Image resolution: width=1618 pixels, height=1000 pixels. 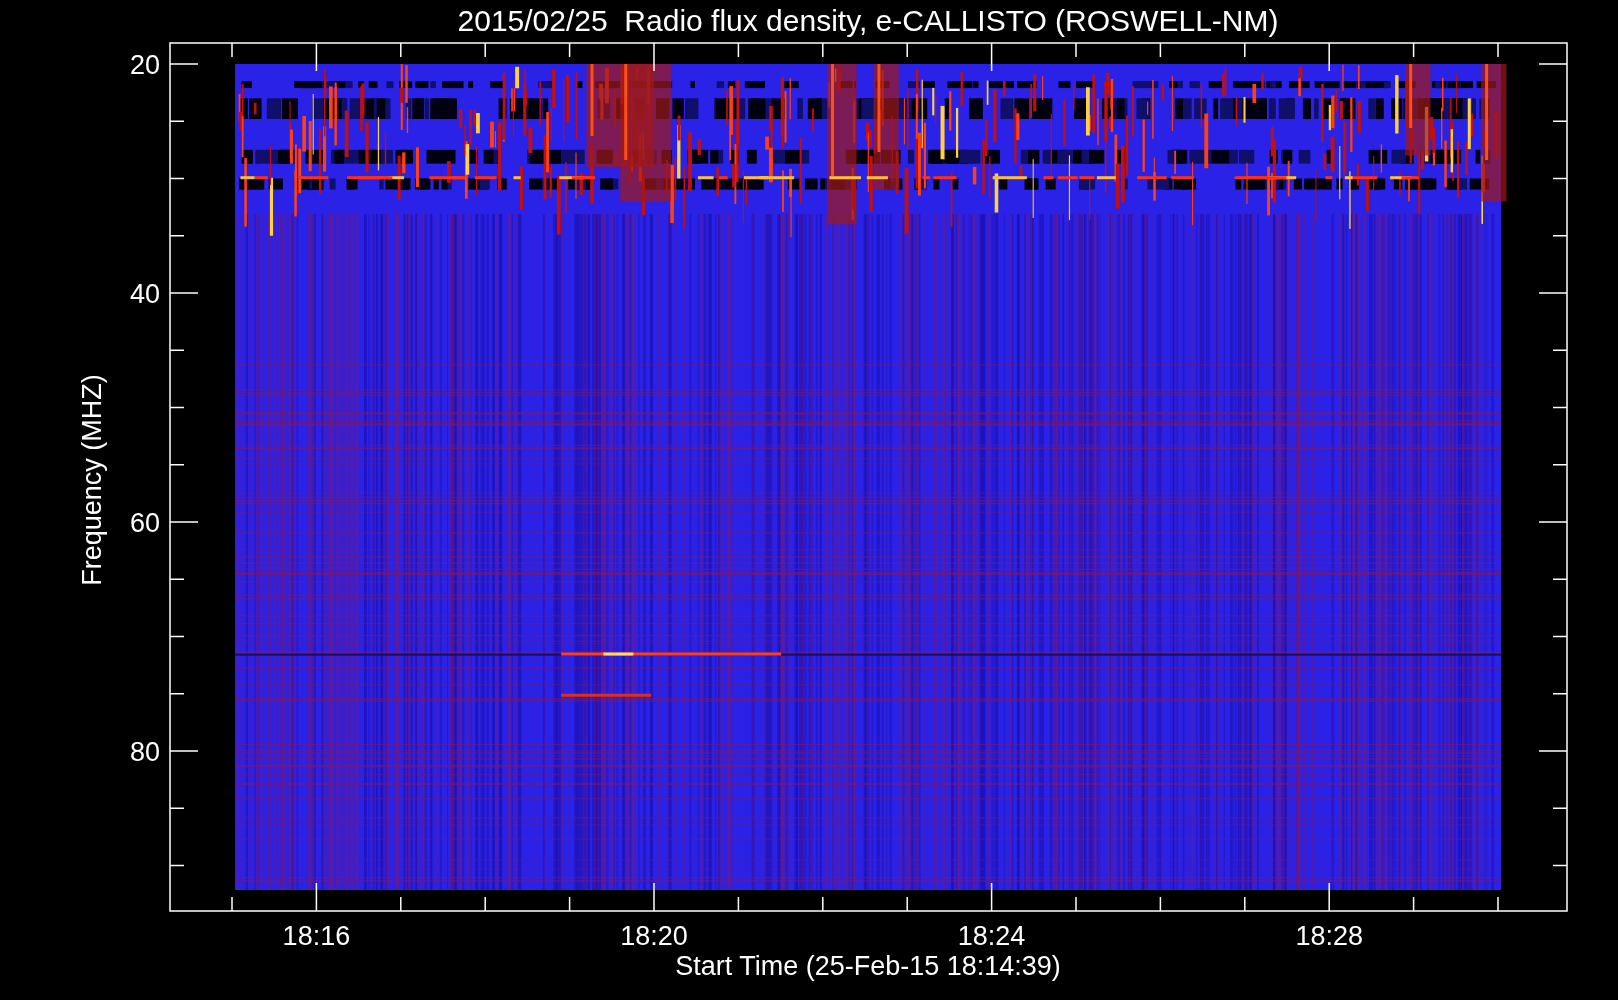 What do you see at coordinates (92, 480) in the screenshot?
I see `y-axis-label: Frequency (MHZ)` at bounding box center [92, 480].